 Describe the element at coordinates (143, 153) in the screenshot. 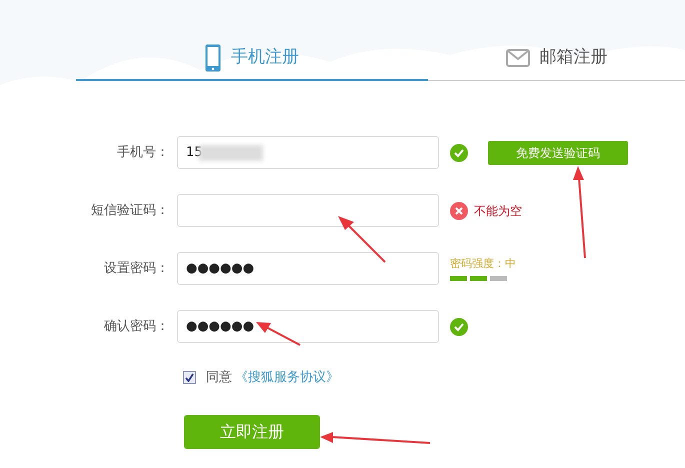

I see `field-label: 手机号：` at that location.